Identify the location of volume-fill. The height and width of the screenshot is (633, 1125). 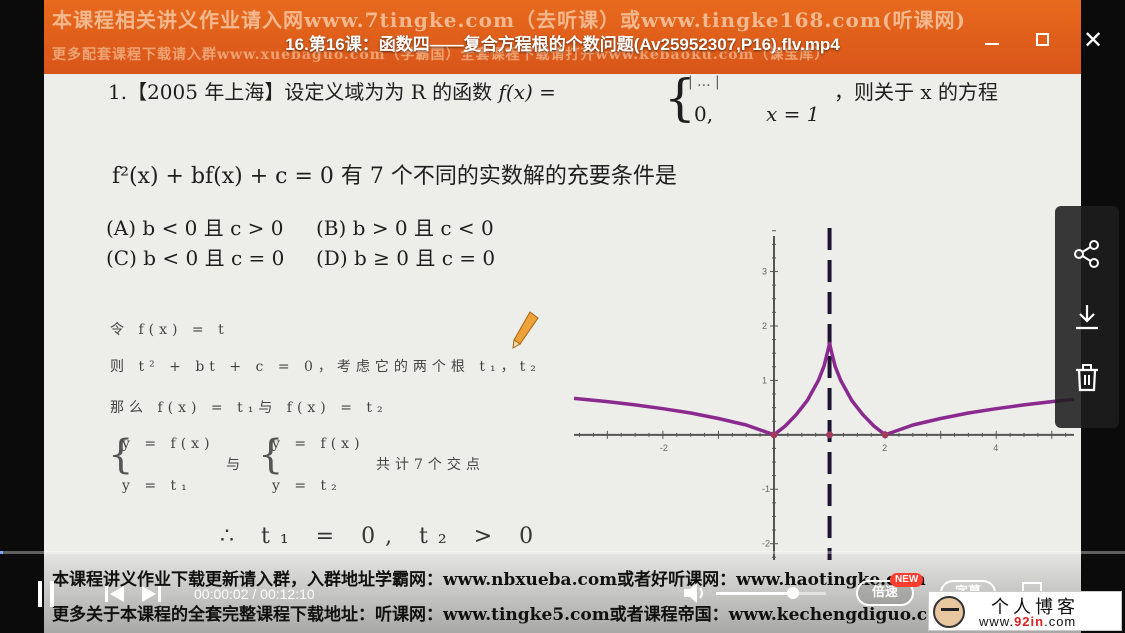
(752, 593).